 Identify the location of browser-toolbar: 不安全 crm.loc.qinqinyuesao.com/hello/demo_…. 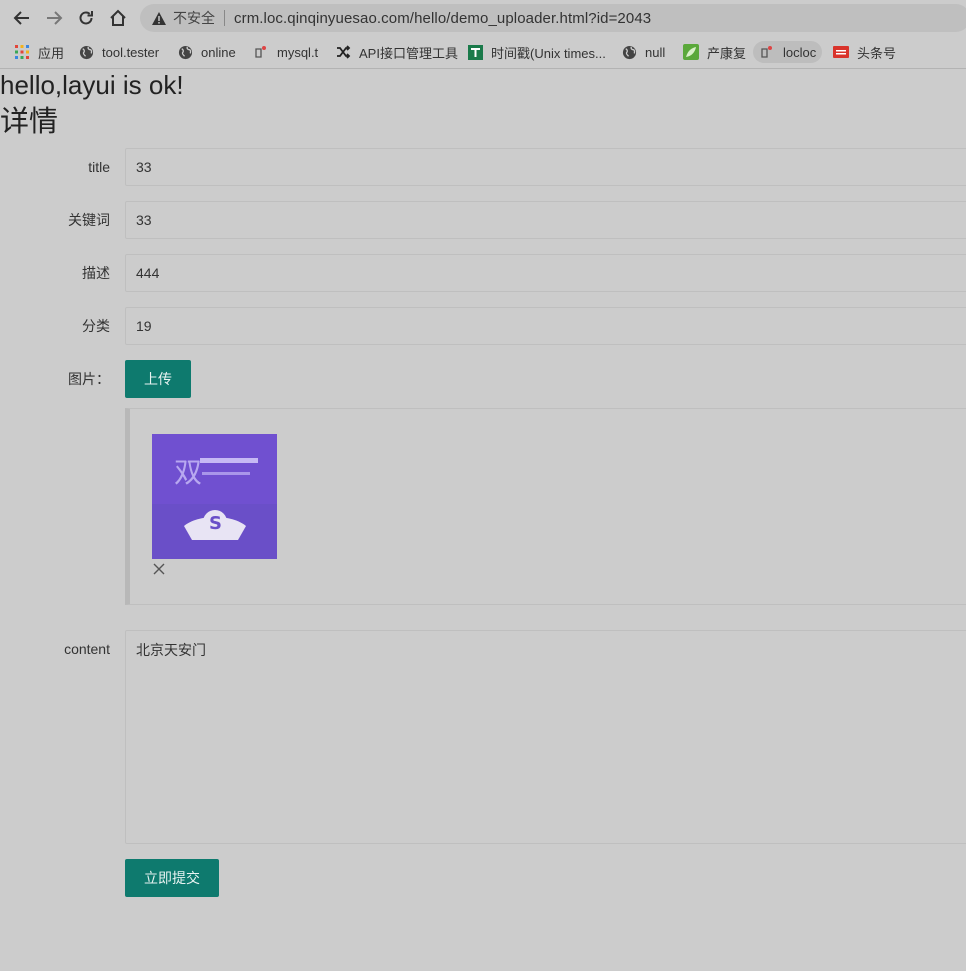
(483, 18).